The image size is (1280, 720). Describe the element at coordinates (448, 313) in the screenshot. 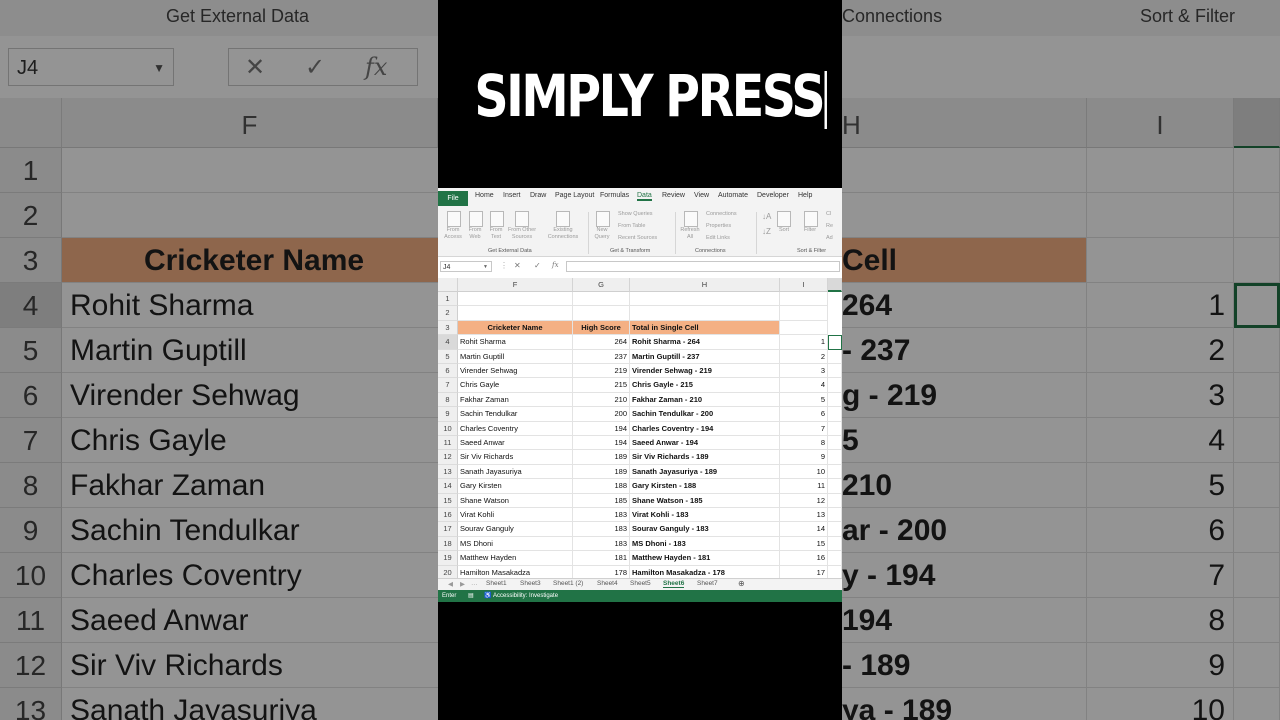

I see `row-header: 2` at that location.